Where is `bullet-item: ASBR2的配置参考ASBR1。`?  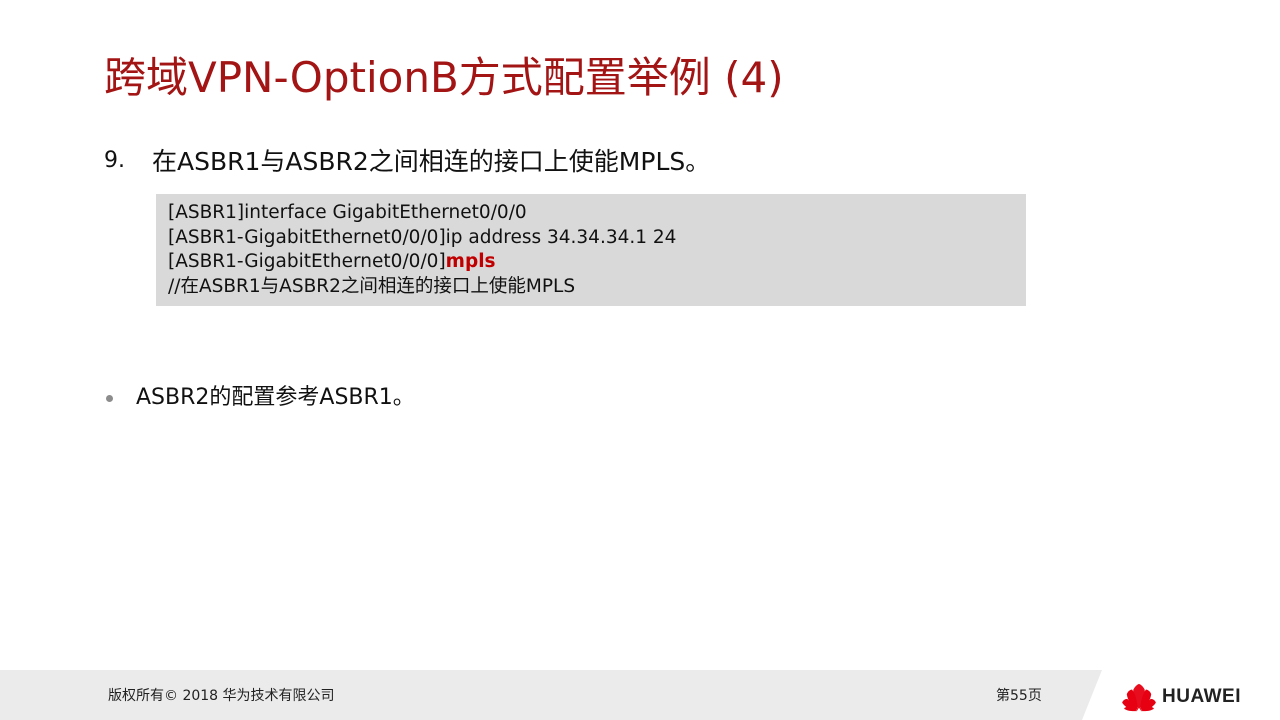 bullet-item: ASBR2的配置参考ASBR1。 is located at coordinates (259, 395).